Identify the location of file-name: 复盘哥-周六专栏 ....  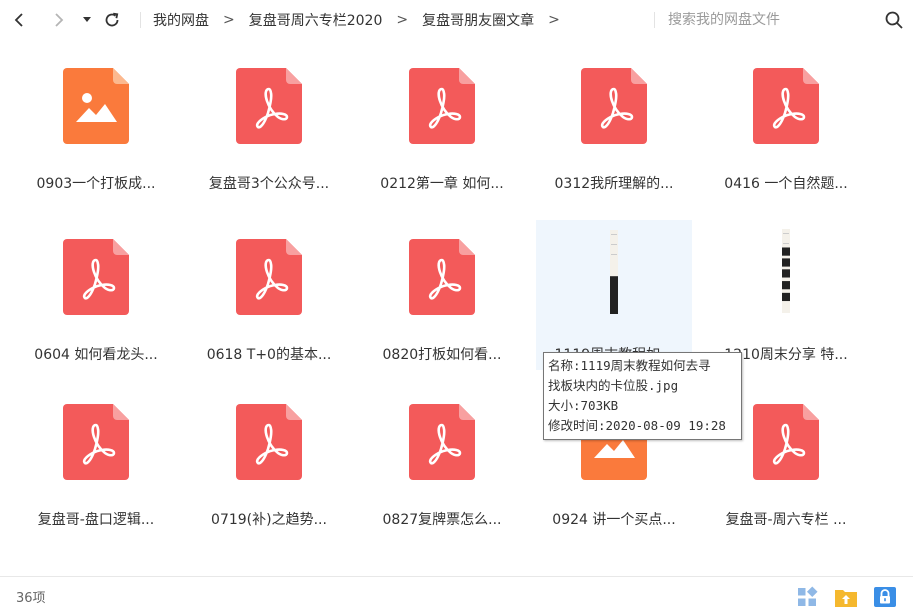
(786, 520).